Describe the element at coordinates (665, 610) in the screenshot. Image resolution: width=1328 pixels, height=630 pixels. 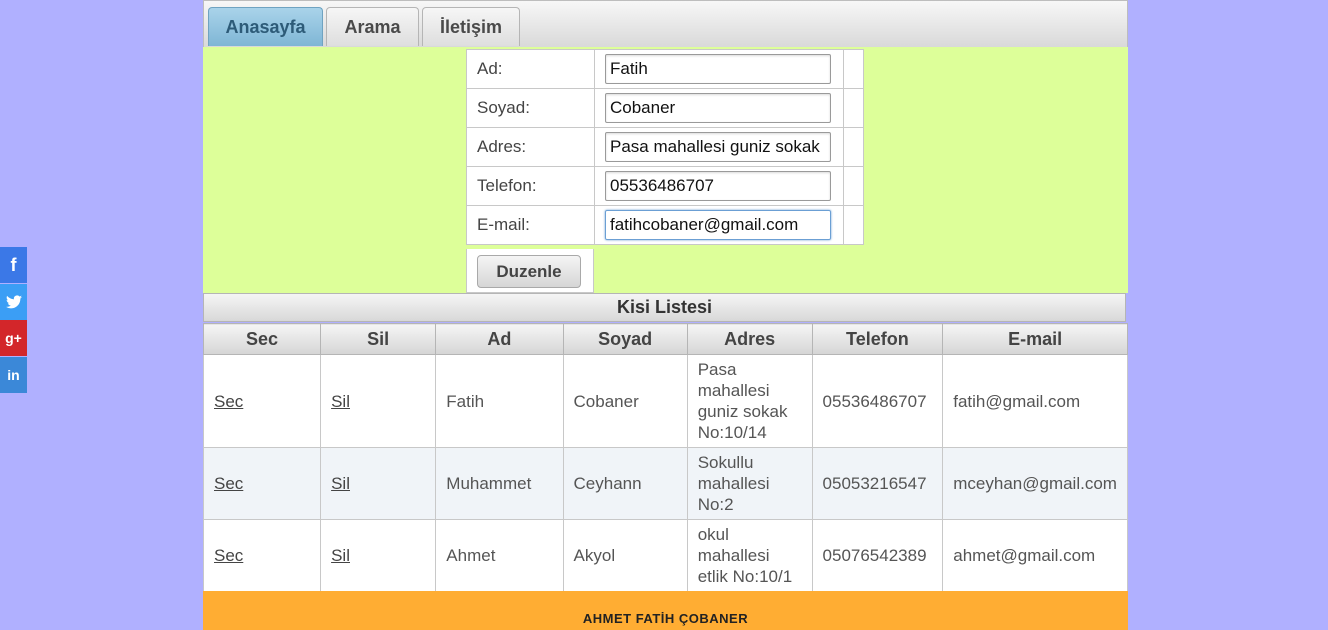
I see `footer: AHMET FATİH ÇOBANER` at that location.